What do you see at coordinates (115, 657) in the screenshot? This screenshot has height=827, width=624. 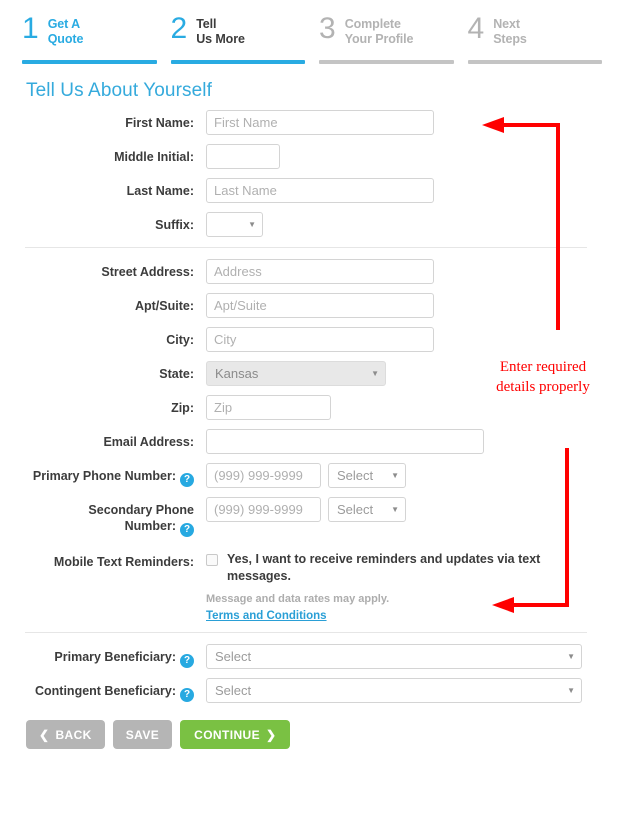 I see `primary-beneficiary-label-text: Primary Beneficiary:` at bounding box center [115, 657].